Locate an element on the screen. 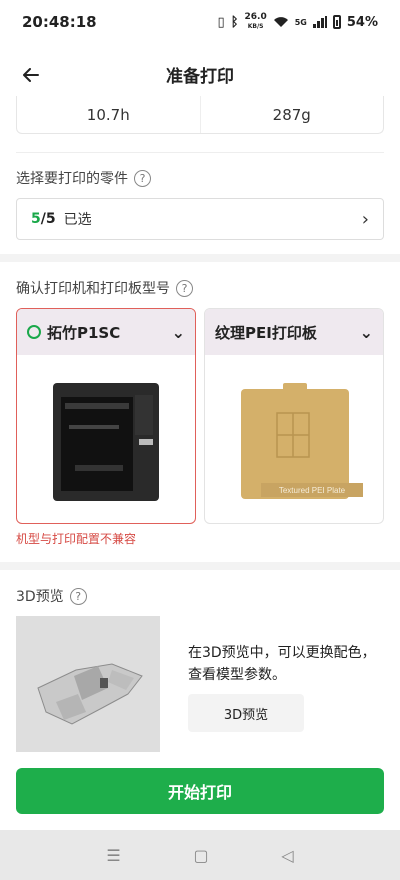  plate-card: 纹理PEI打印板 ⌄ Textured PEI Plate is located at coordinates (294, 416).